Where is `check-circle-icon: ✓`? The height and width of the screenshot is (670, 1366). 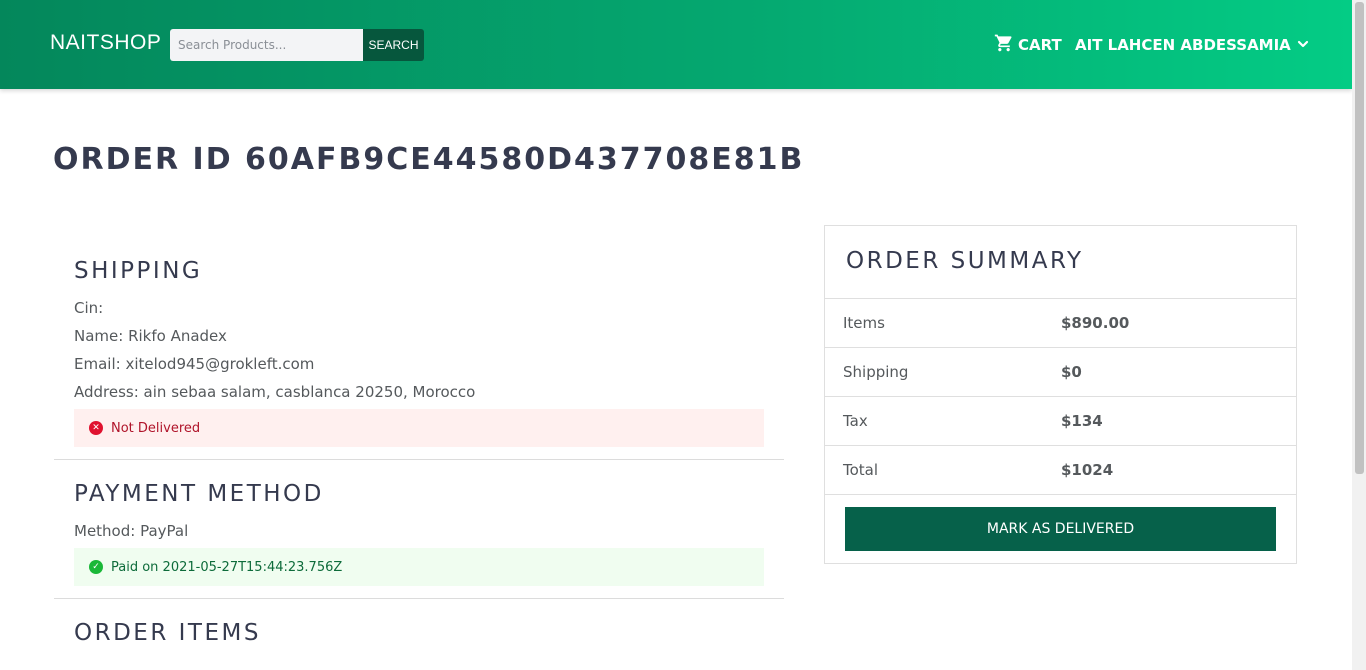 check-circle-icon: ✓ is located at coordinates (96, 567).